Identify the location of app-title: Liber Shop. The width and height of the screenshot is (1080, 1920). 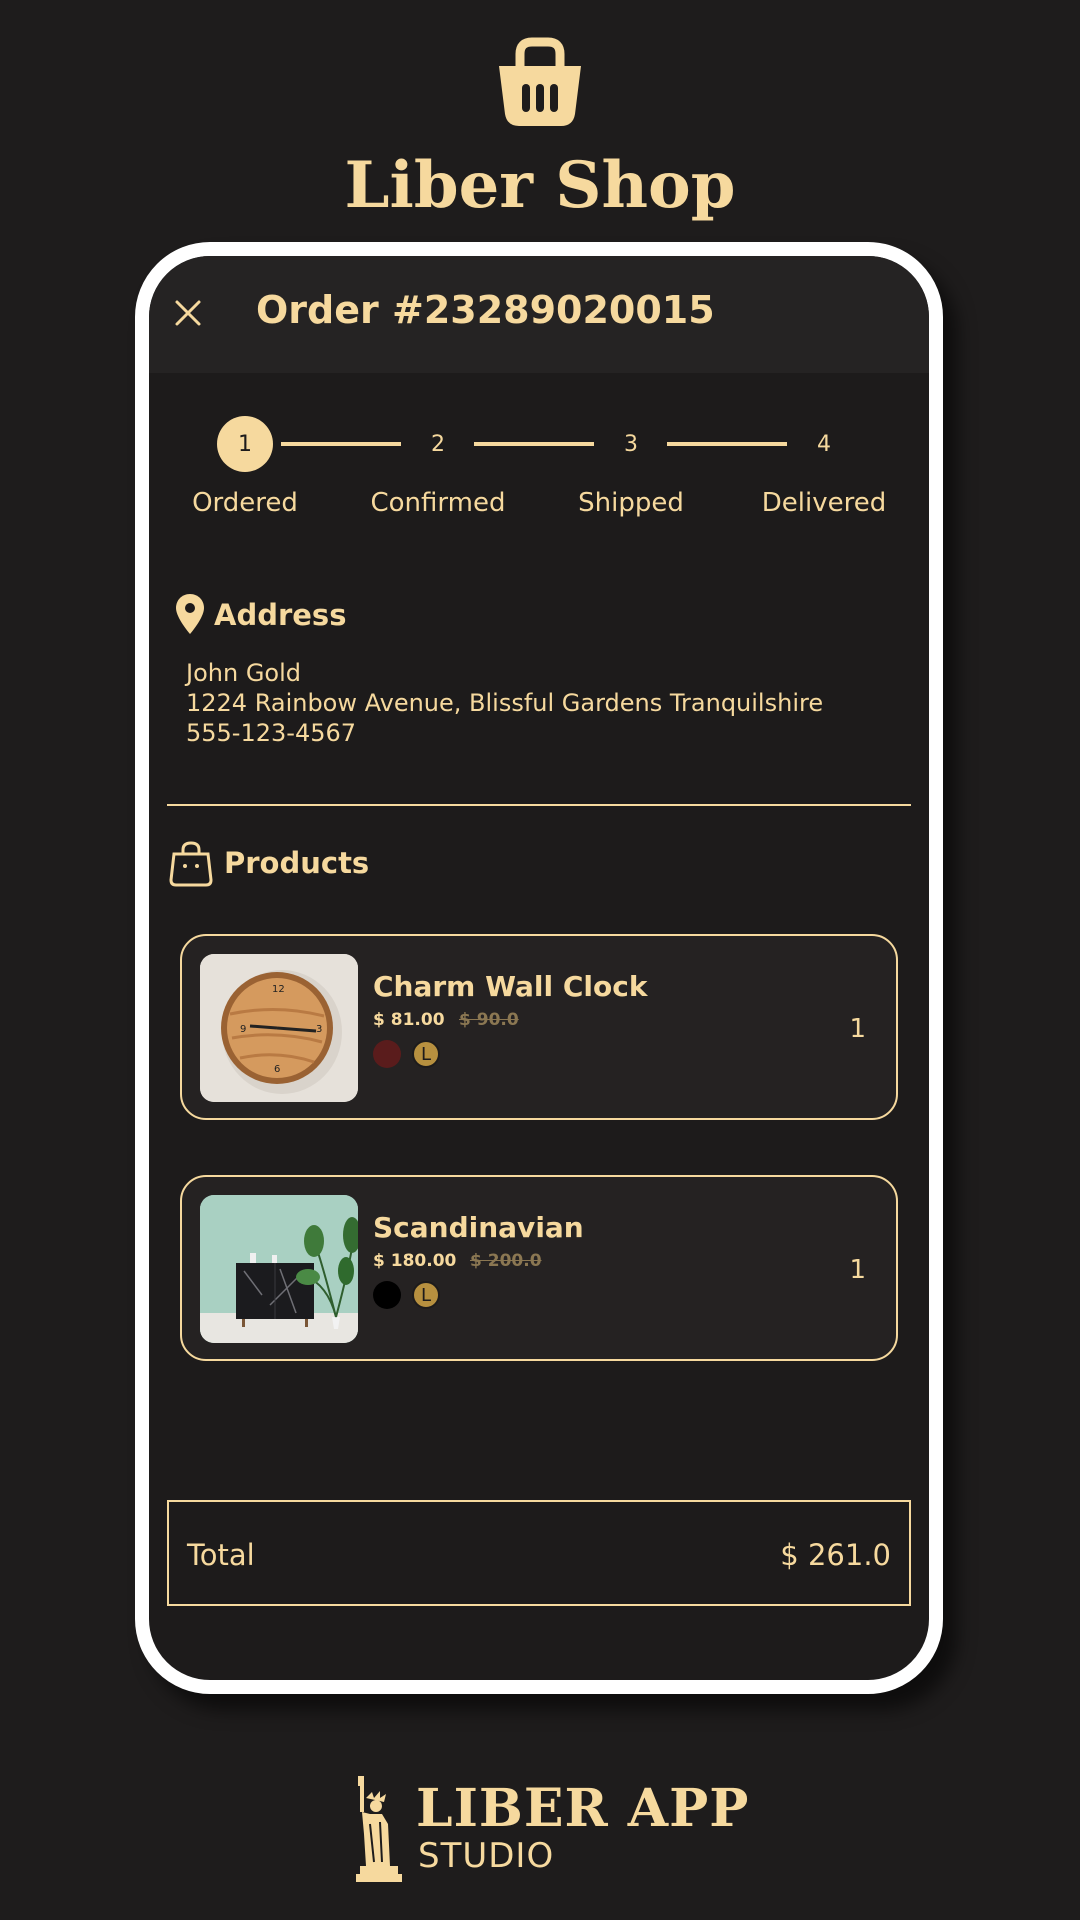
(540, 185).